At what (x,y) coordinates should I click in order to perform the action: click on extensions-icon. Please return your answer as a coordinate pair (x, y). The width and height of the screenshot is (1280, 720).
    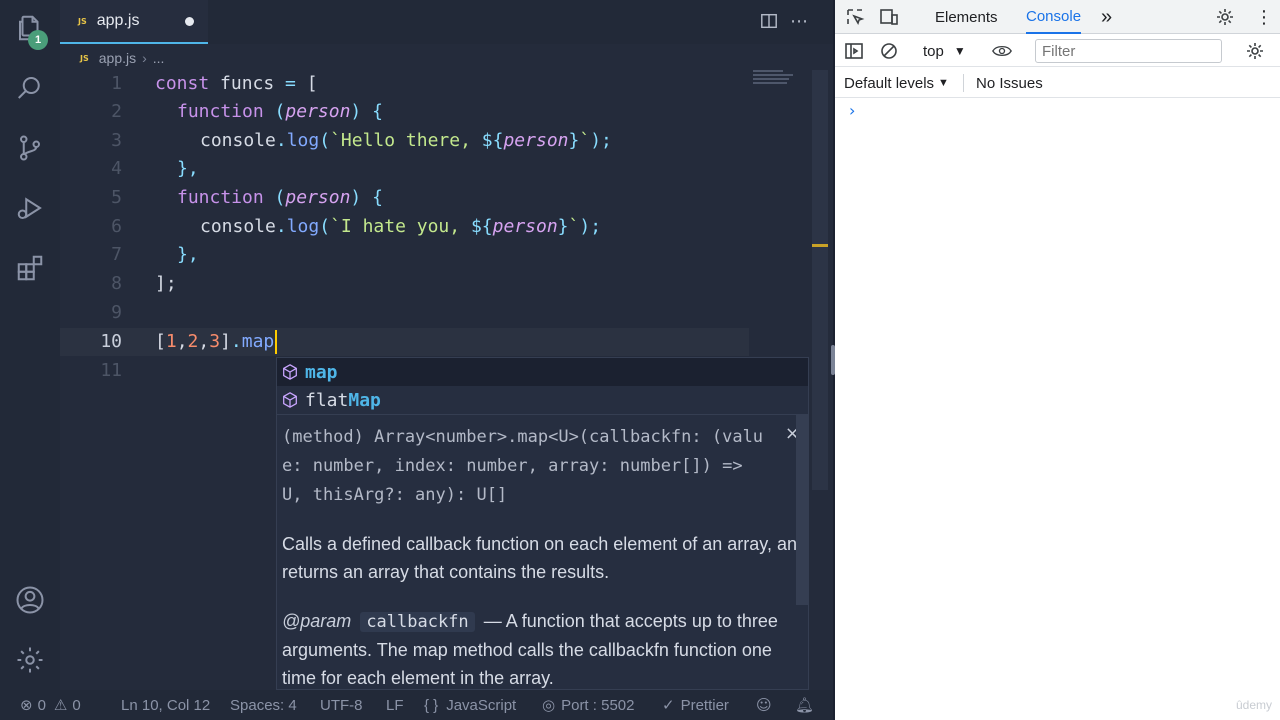
    Looking at the image, I should click on (30, 268).